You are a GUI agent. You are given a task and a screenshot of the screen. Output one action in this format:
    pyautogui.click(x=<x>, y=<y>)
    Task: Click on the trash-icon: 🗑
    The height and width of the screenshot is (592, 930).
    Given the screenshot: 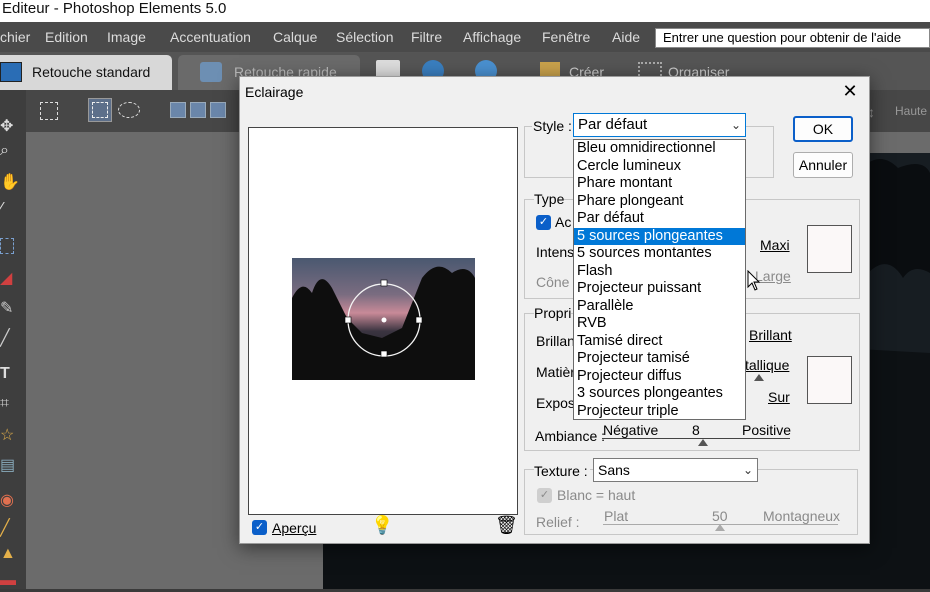 What is the action you would take?
    pyautogui.click(x=506, y=525)
    